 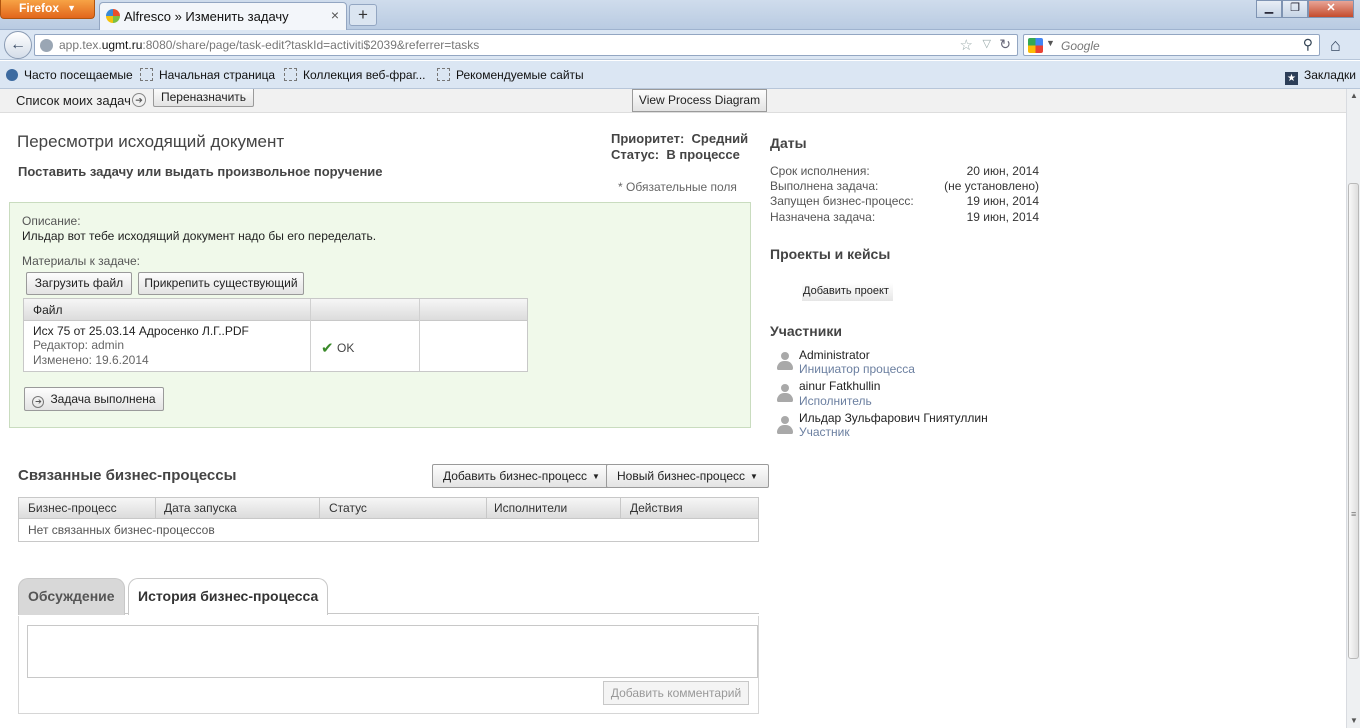 What do you see at coordinates (893, 418) in the screenshot?
I see `participant-name: Ильдар Зульфарович Гниятуллин` at bounding box center [893, 418].